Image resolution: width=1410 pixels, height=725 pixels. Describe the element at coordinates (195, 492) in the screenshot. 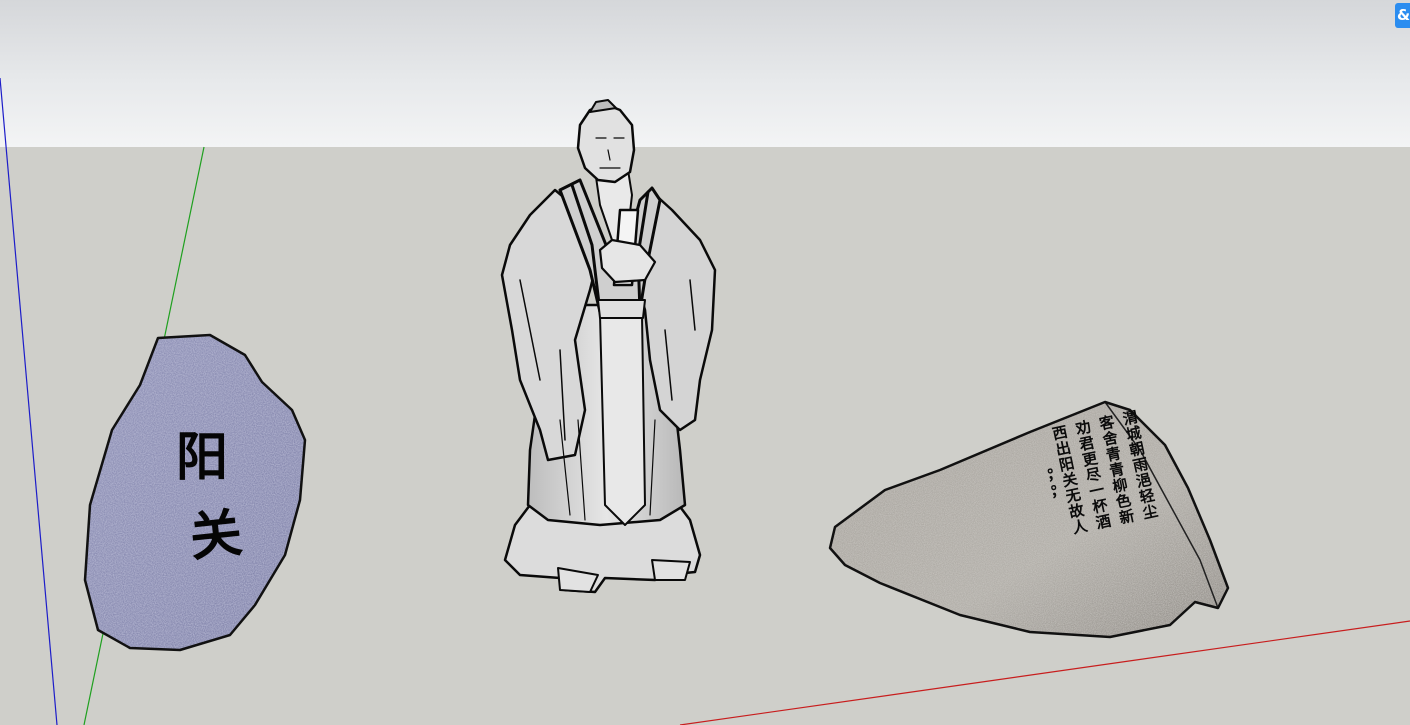

I see `rock-left-model` at that location.